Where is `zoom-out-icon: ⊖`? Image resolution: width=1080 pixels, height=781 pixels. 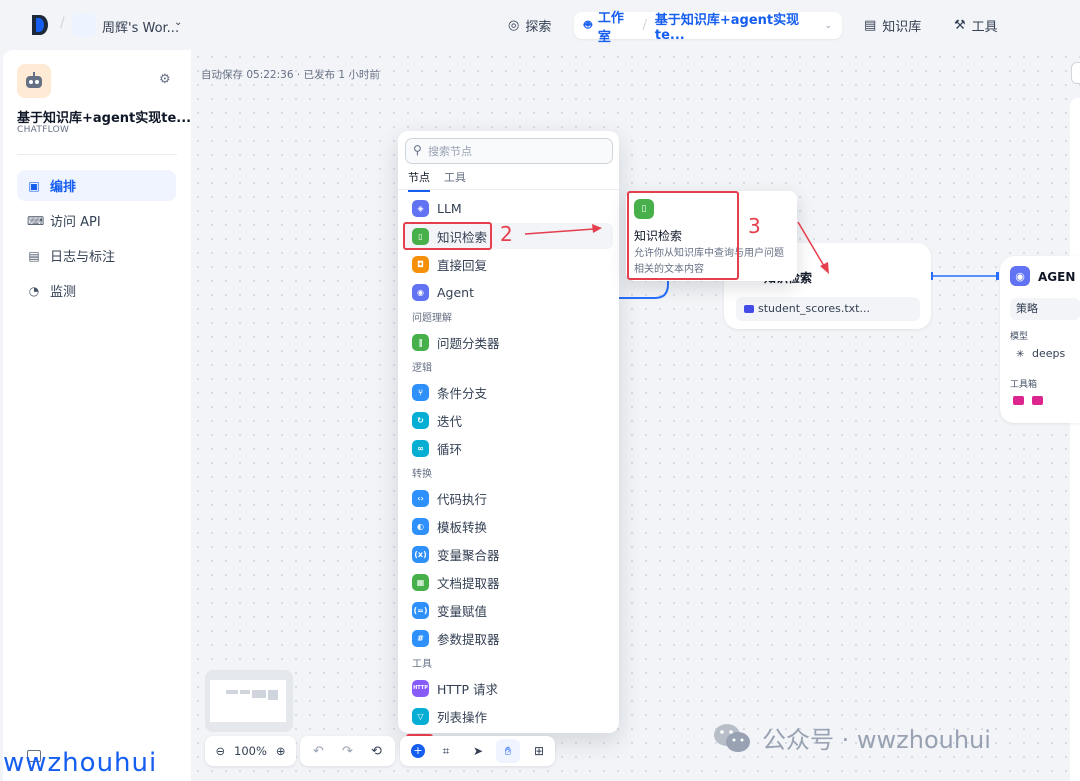 zoom-out-icon: ⊖ is located at coordinates (220, 751).